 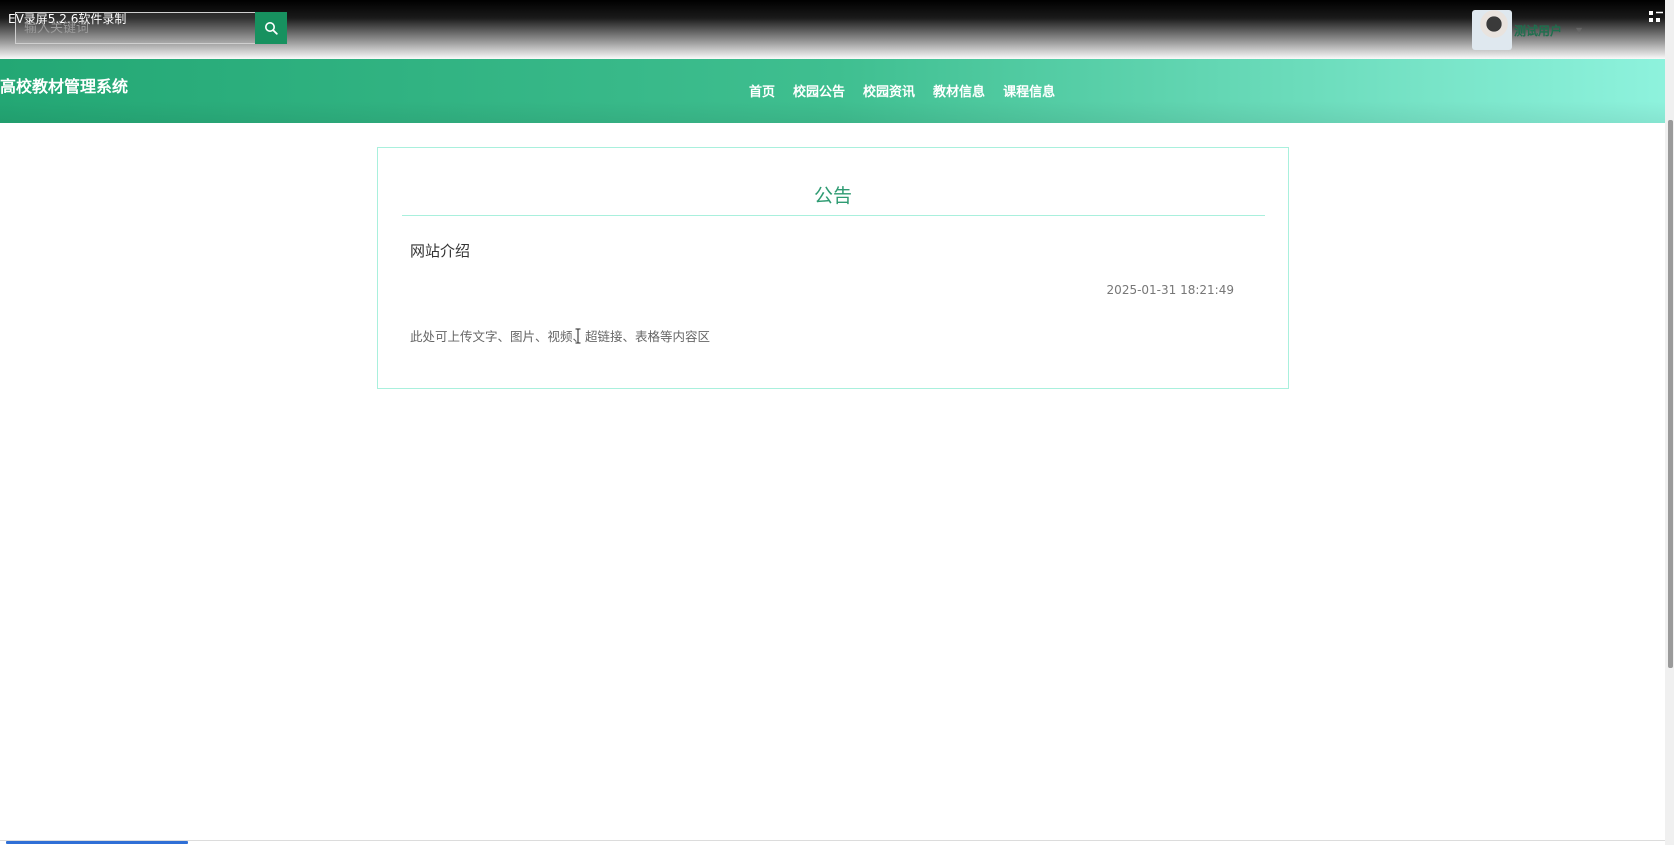 I want to click on search-button, so click(x=271, y=28).